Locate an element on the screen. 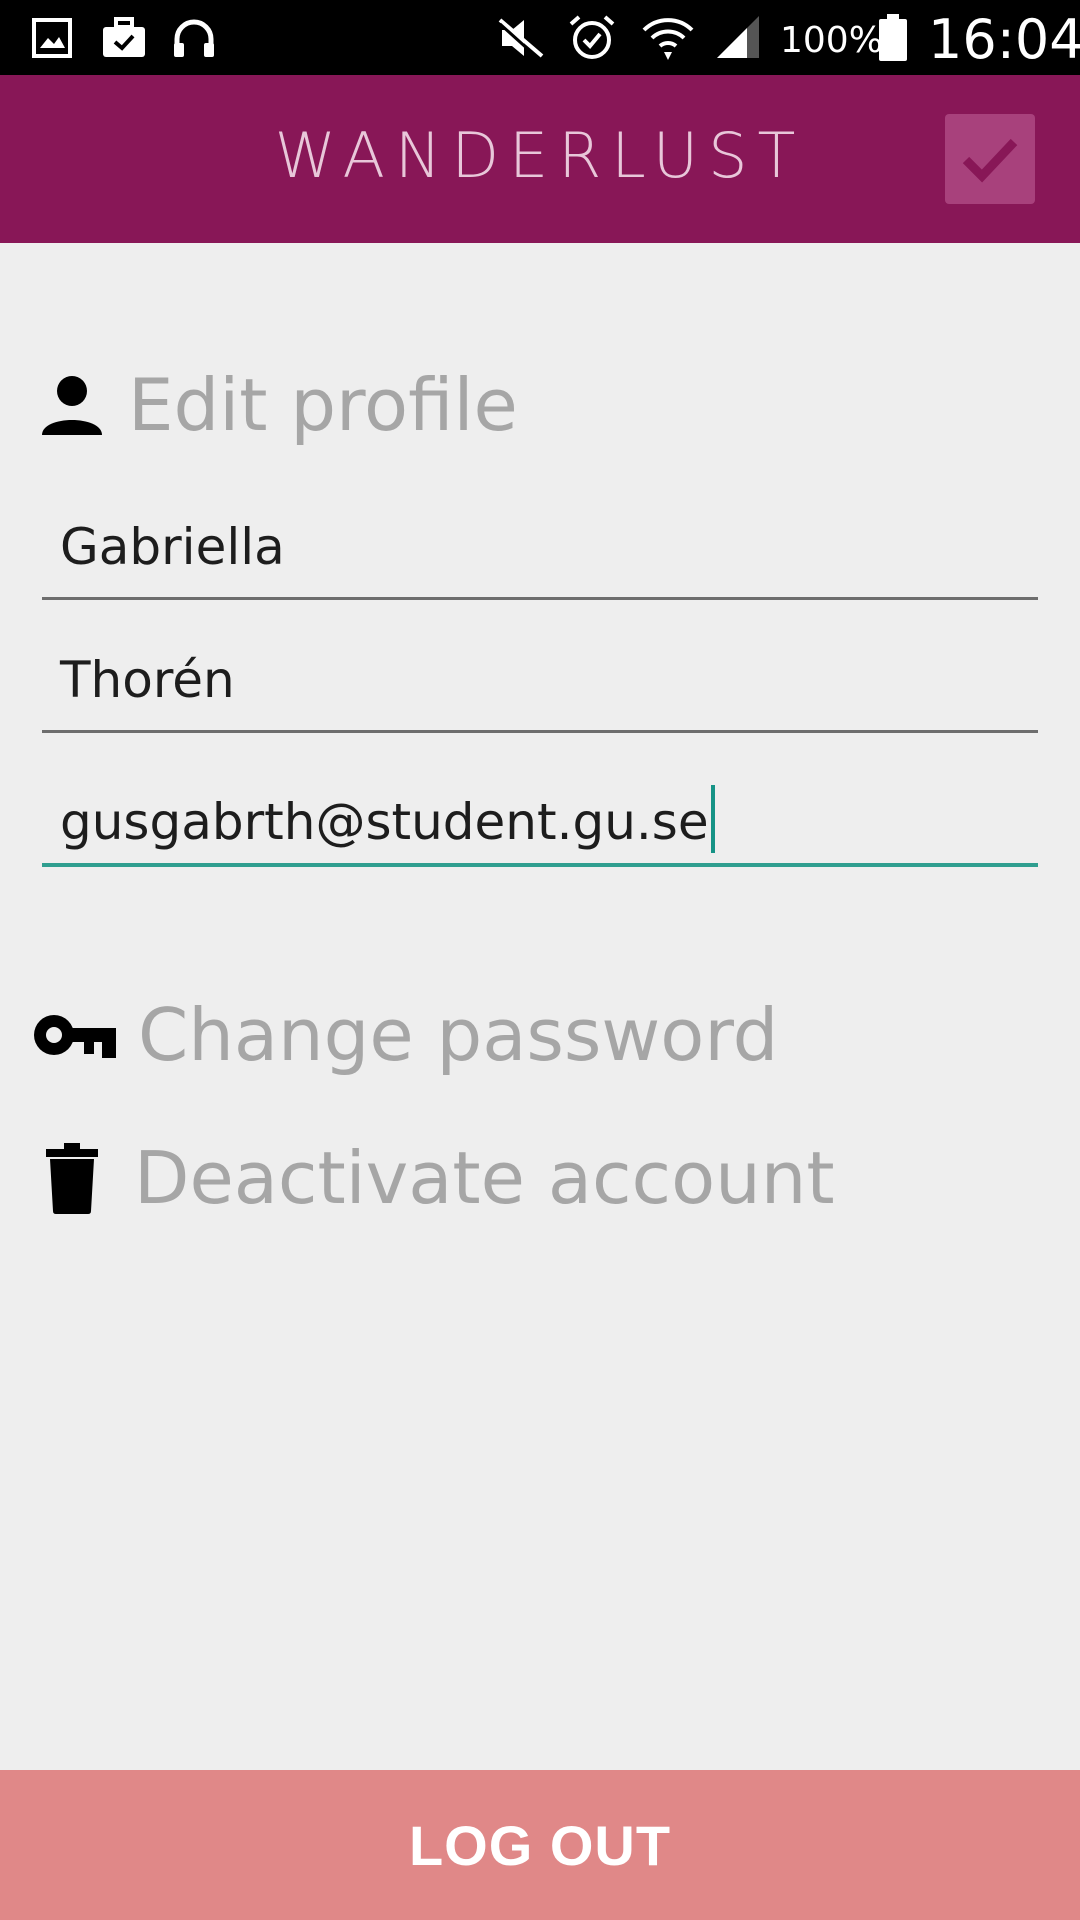  headphones-icon is located at coordinates (194, 38).